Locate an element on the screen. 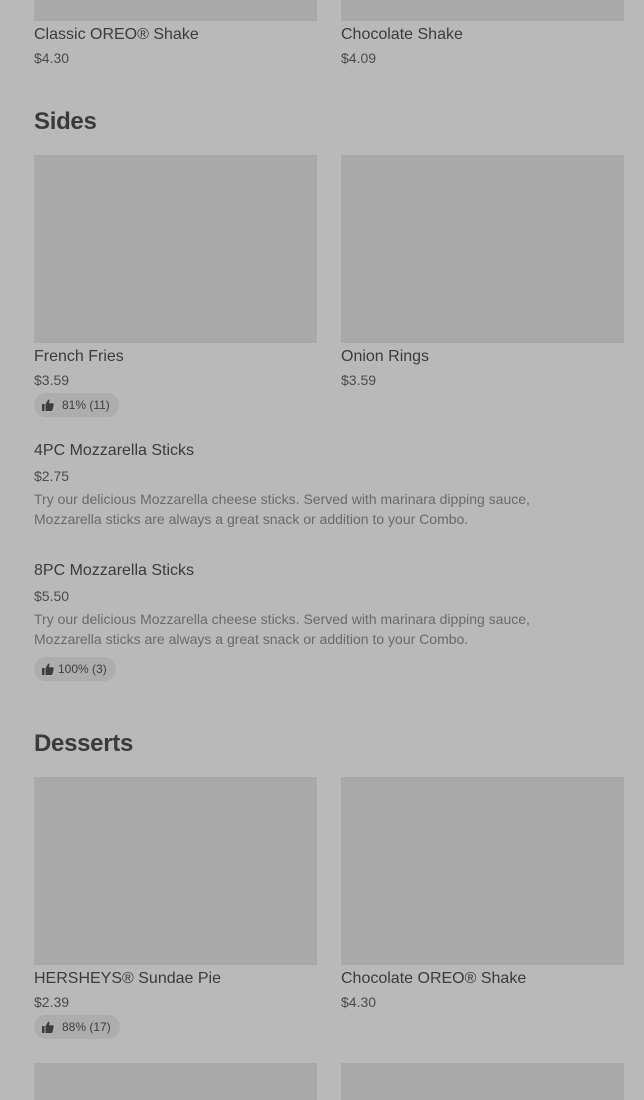  rating-badge: 88% (17) is located at coordinates (77, 1027).